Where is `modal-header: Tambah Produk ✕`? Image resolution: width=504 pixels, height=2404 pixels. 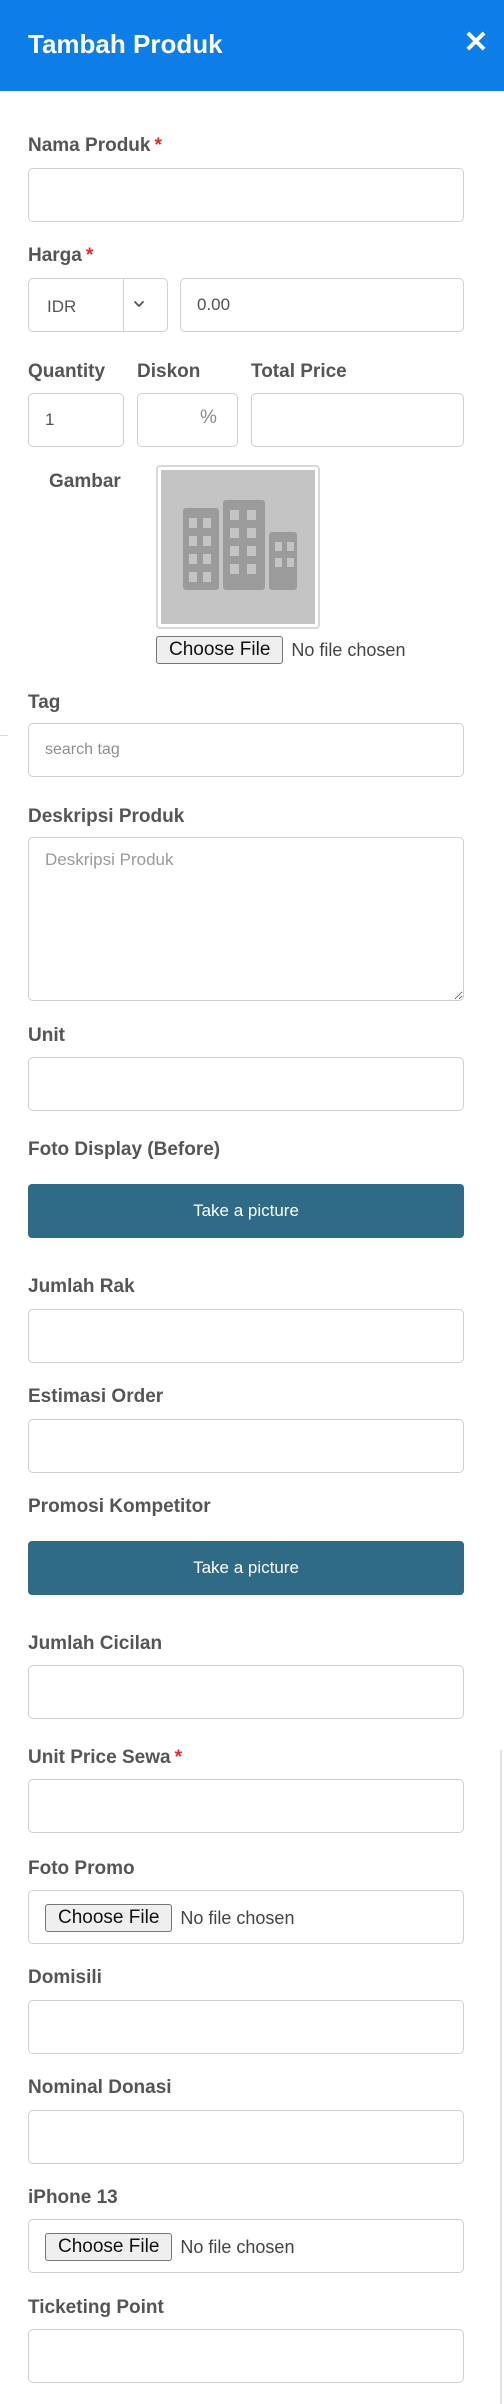
modal-header: Tambah Produk ✕ is located at coordinates (252, 45).